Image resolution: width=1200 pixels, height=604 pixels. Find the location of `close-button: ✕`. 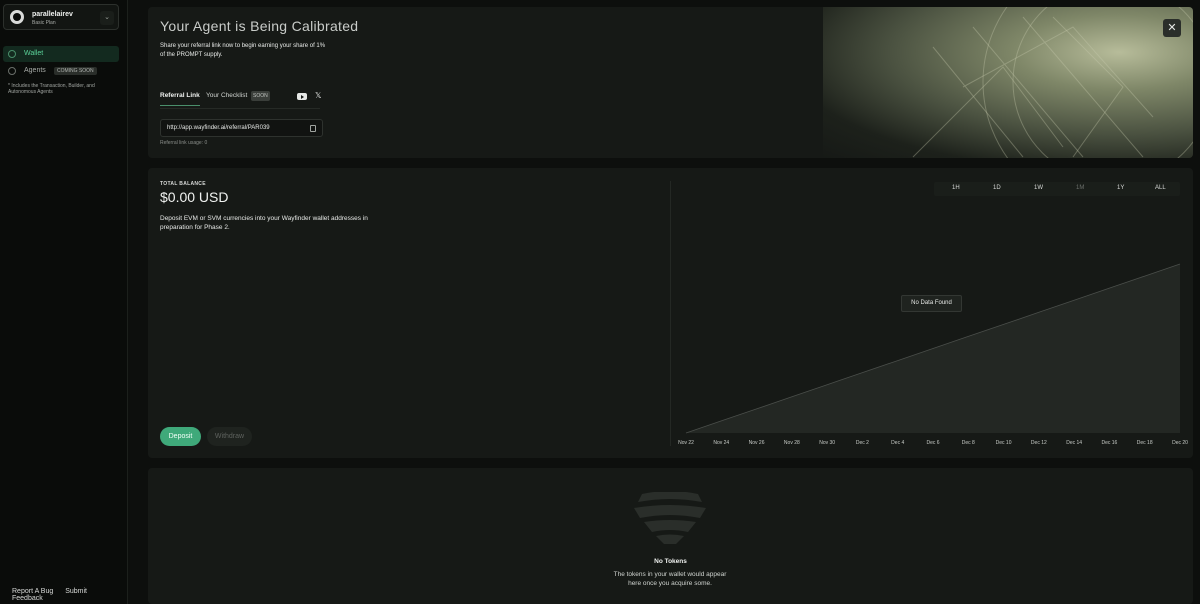

close-button: ✕ is located at coordinates (1172, 28).